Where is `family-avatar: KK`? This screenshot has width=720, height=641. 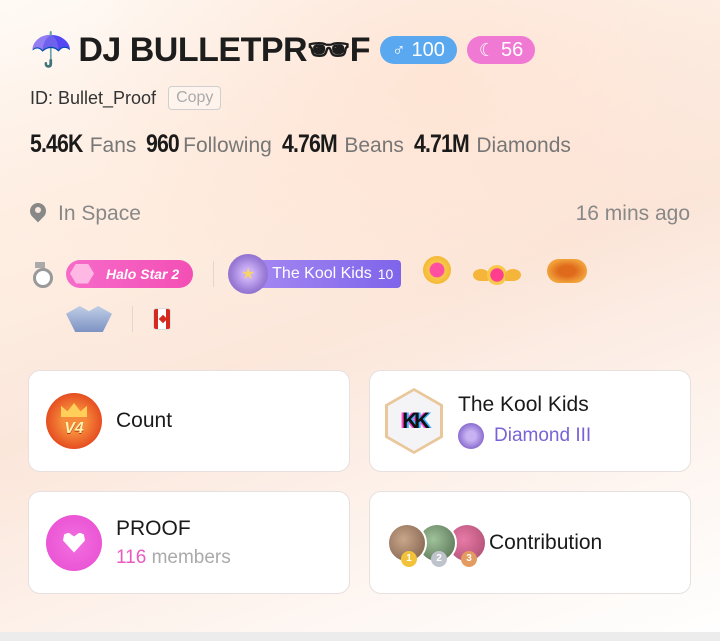 family-avatar: KK is located at coordinates (414, 421).